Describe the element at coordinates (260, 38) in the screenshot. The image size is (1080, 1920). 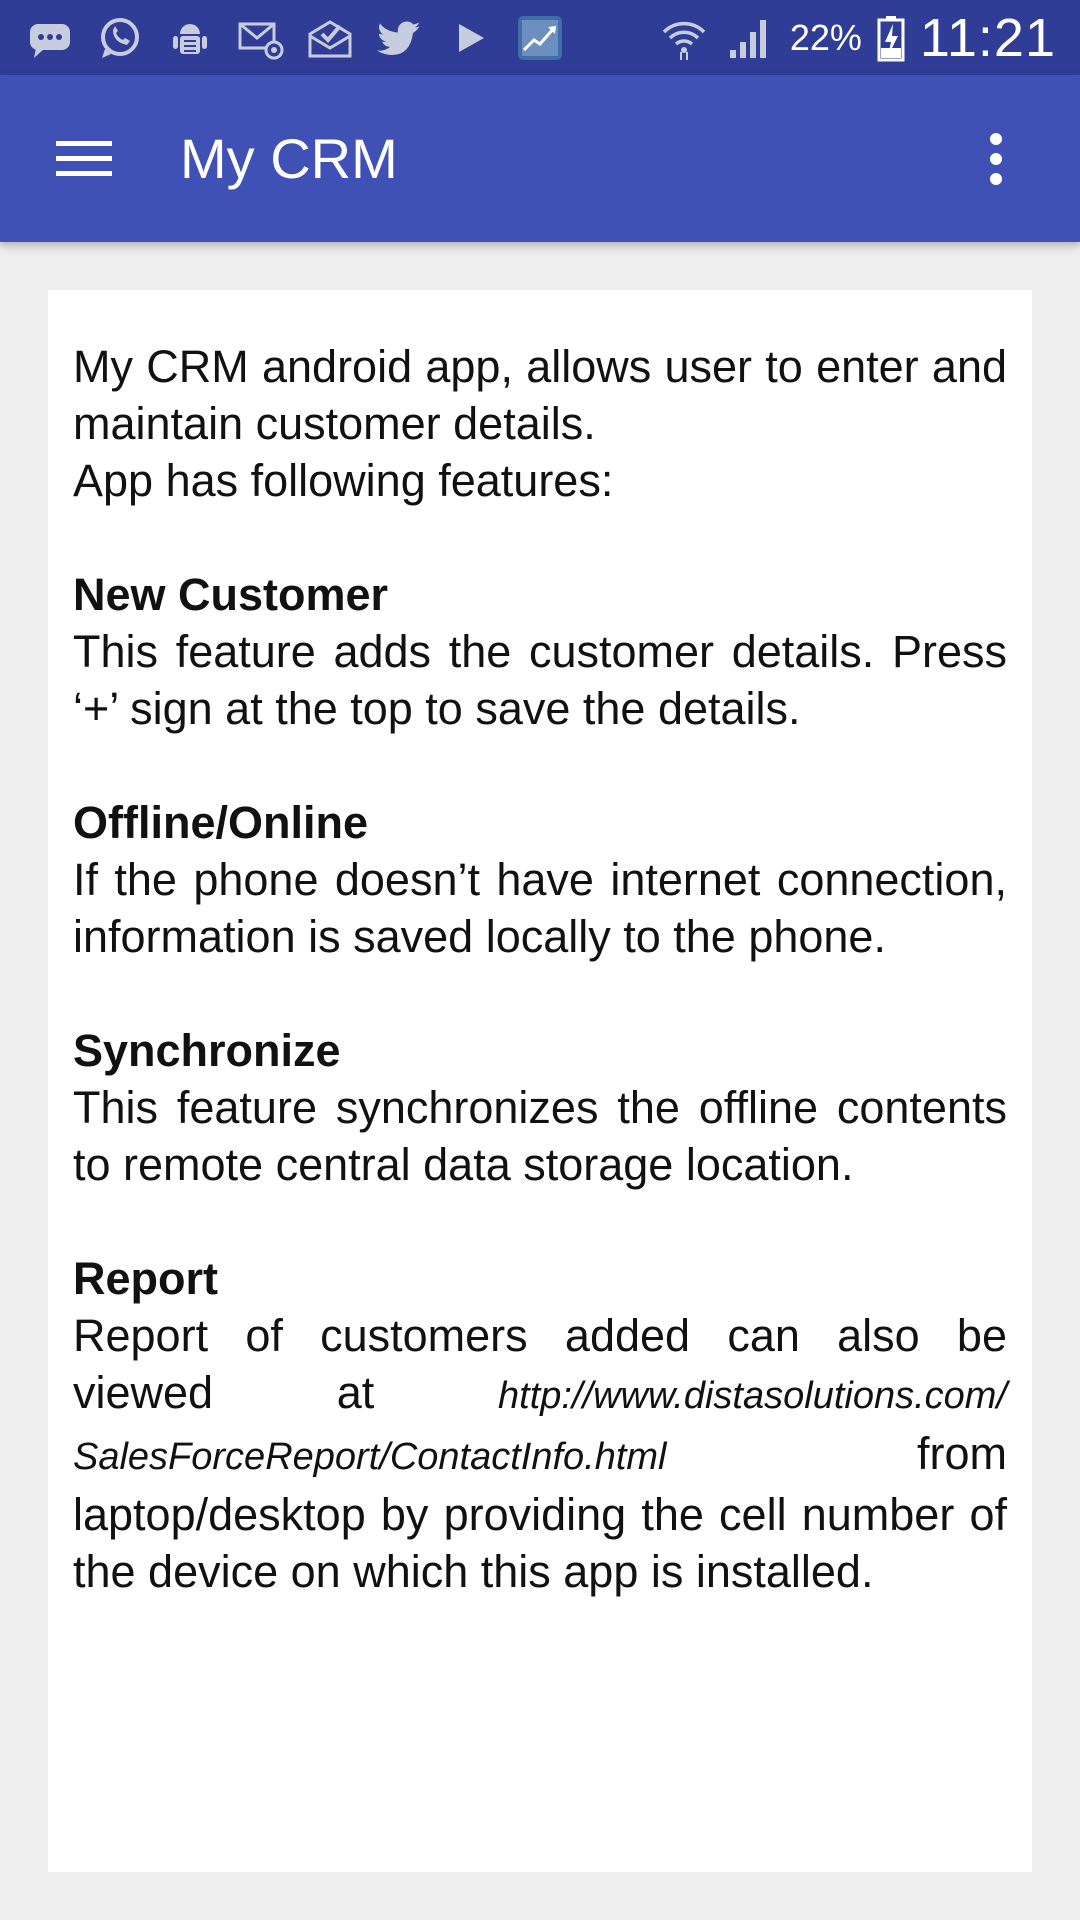
I see `email-icon` at that location.